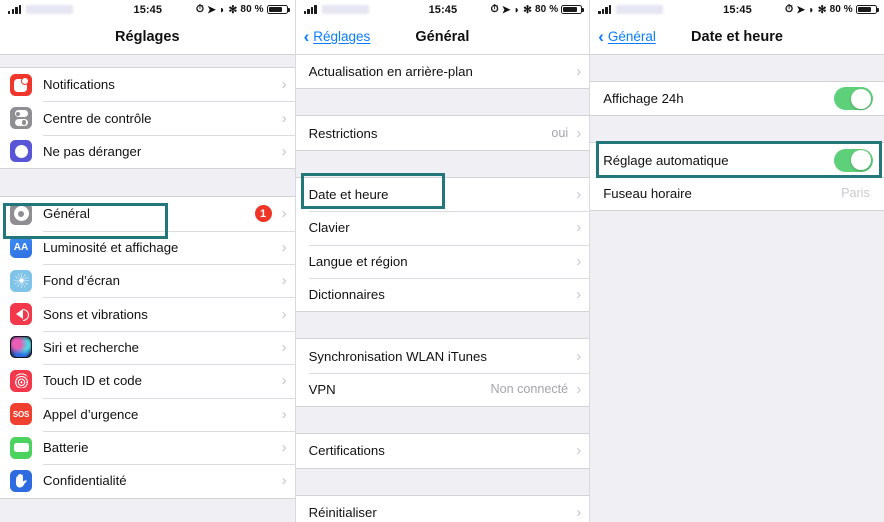 The image size is (884, 522). Describe the element at coordinates (442, 294) in the screenshot. I see `list-item-dictionnaires: Dictionnaires ›` at that location.